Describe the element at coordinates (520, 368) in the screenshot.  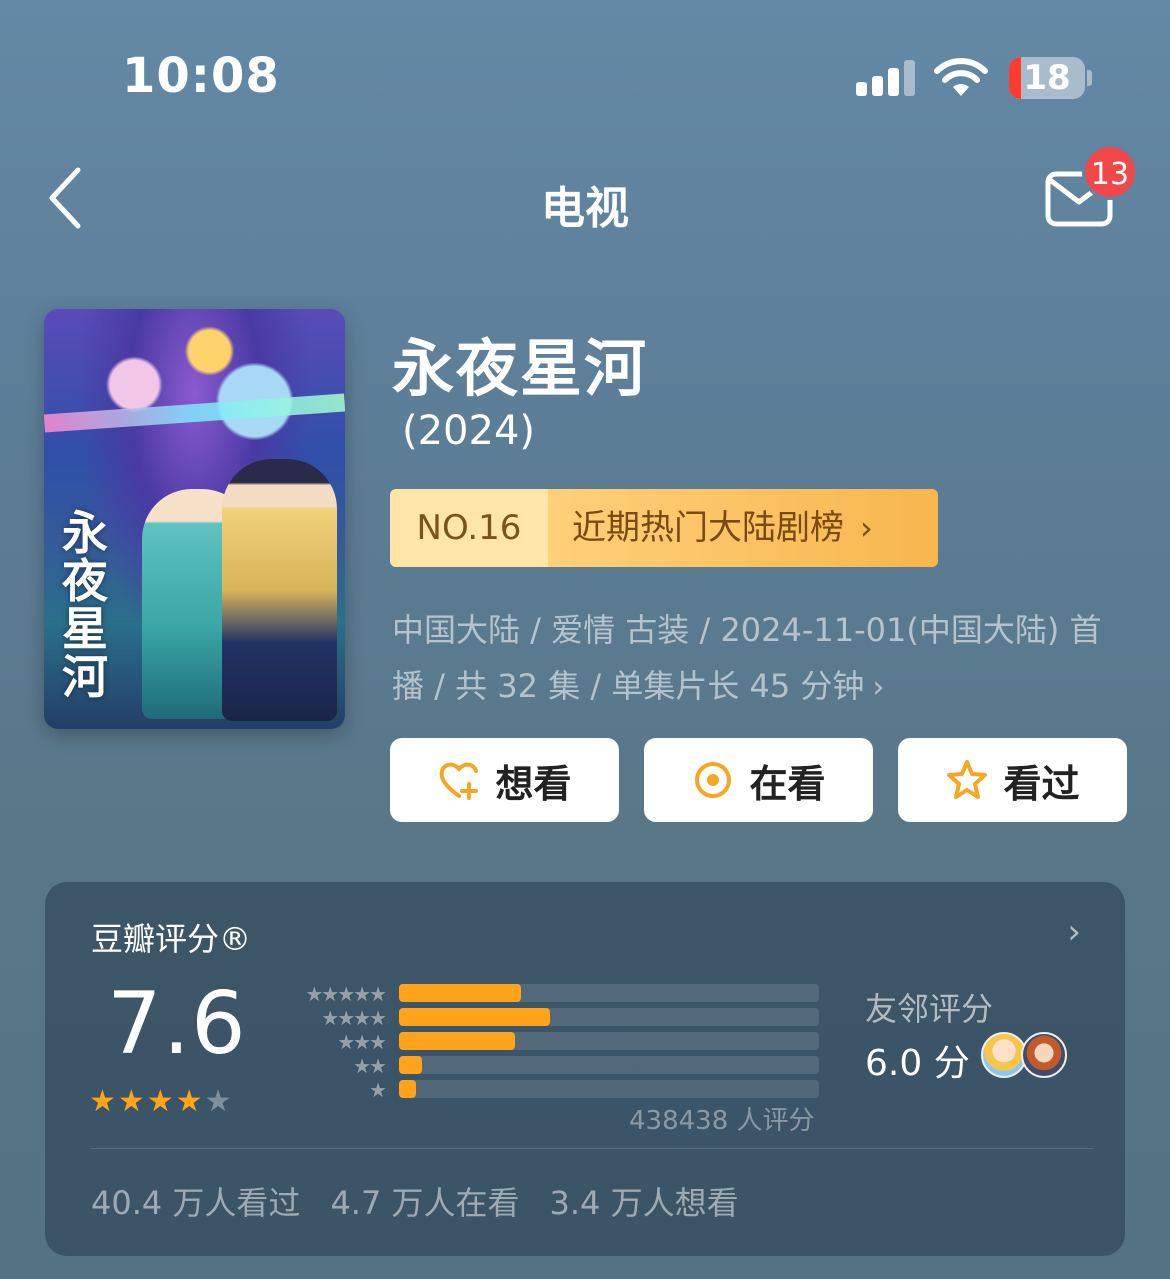
I see `show-title: 永夜星河` at that location.